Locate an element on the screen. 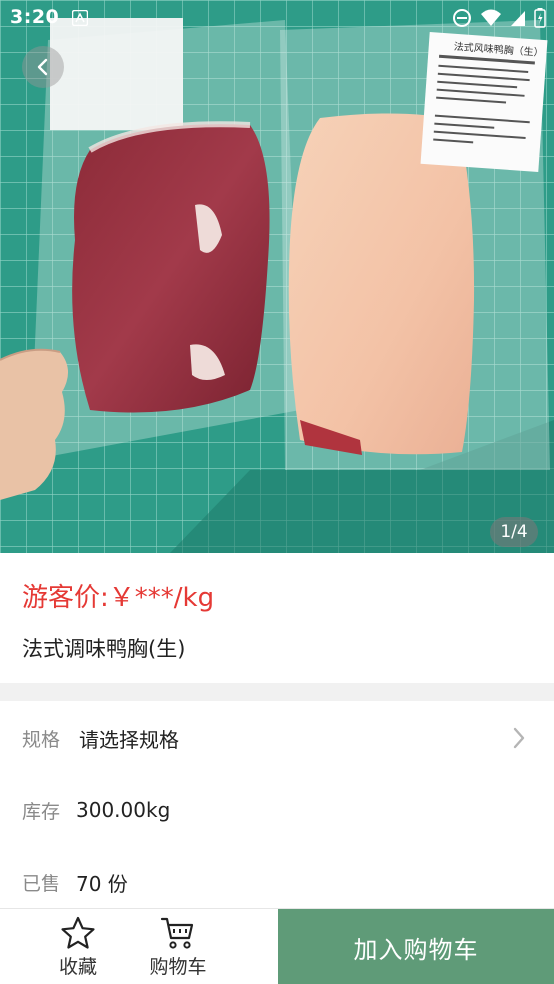 Image resolution: width=554 pixels, height=984 pixels. favorite-label: 收藏 is located at coordinates (77, 966).